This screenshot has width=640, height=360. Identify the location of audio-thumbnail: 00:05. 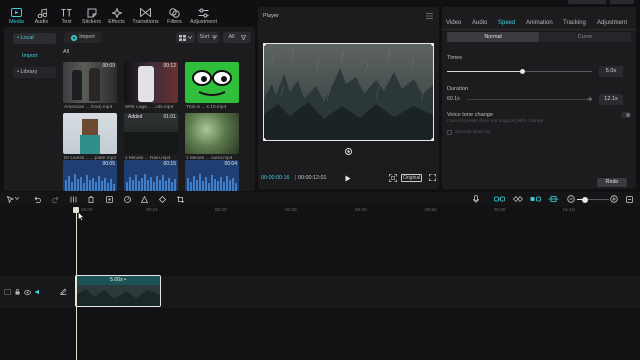
(90, 175).